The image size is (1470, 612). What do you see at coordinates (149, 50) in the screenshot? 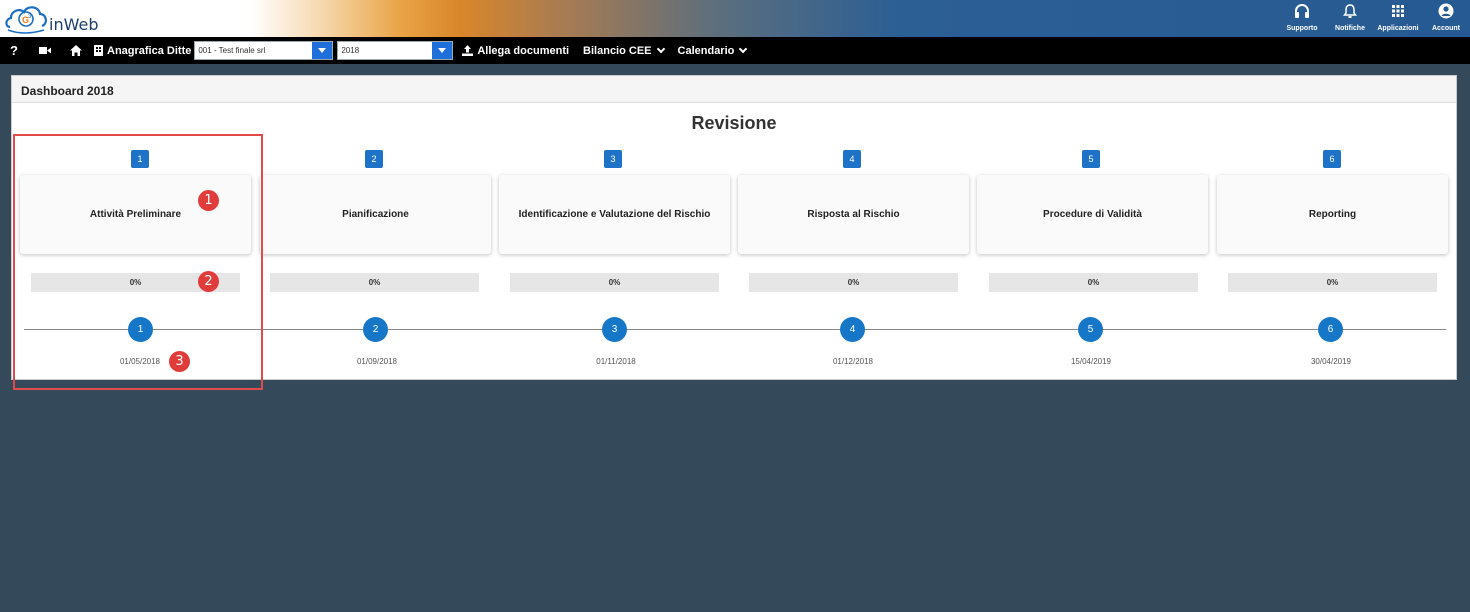
I see `anagrafica-ditte-label: Anagrafica Ditte` at bounding box center [149, 50].